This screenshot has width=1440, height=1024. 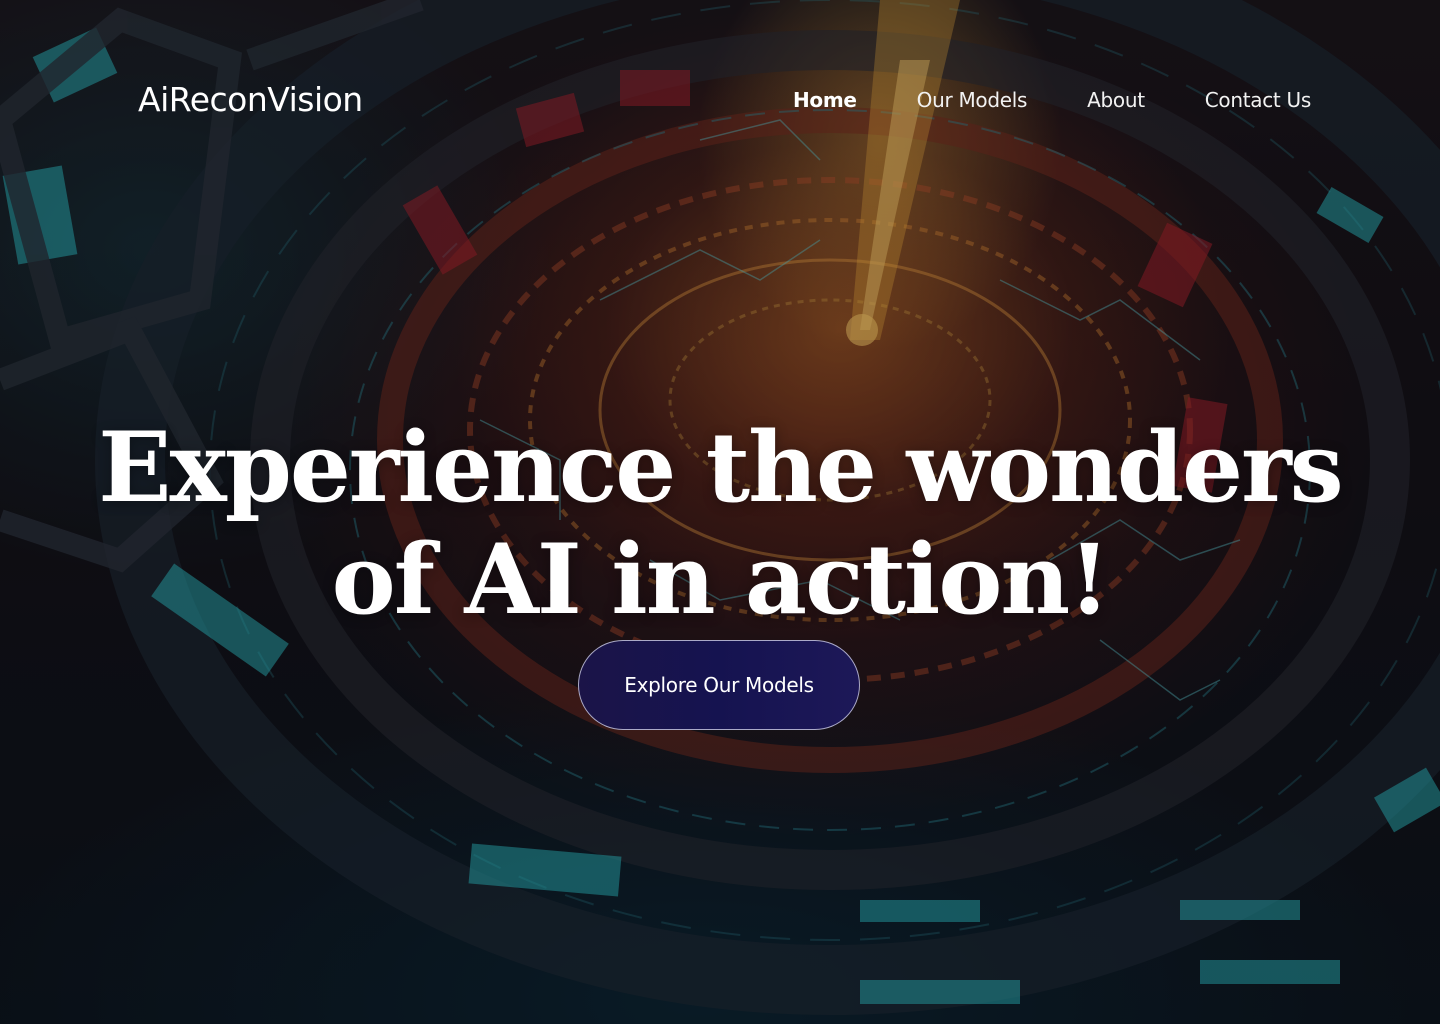 What do you see at coordinates (1116, 100) in the screenshot?
I see `nav-link-about: About` at bounding box center [1116, 100].